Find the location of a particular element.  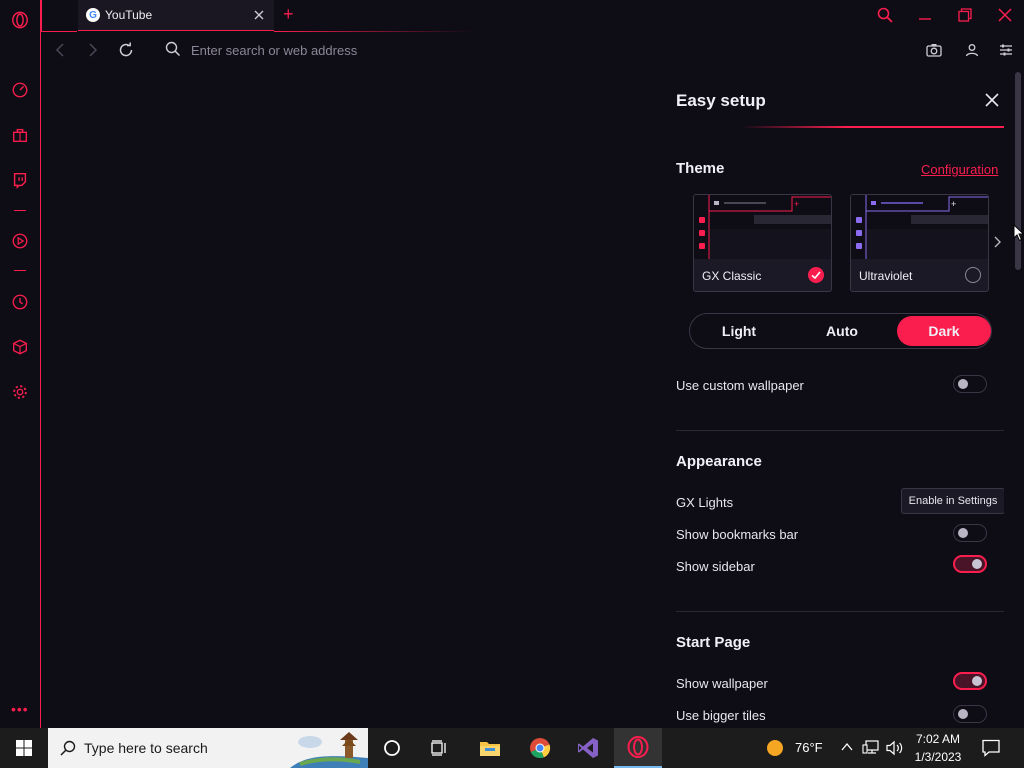

notifications-icon is located at coordinates (991, 748).